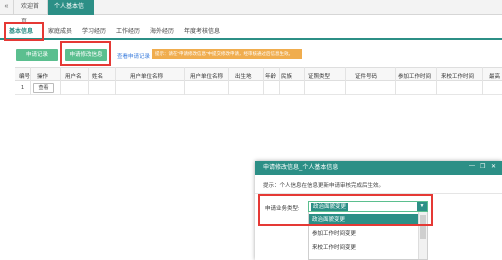 The width and height of the screenshot is (502, 260). What do you see at coordinates (364, 234) in the screenshot?
I see `dropdown-option: 参加工作时间变更` at bounding box center [364, 234].